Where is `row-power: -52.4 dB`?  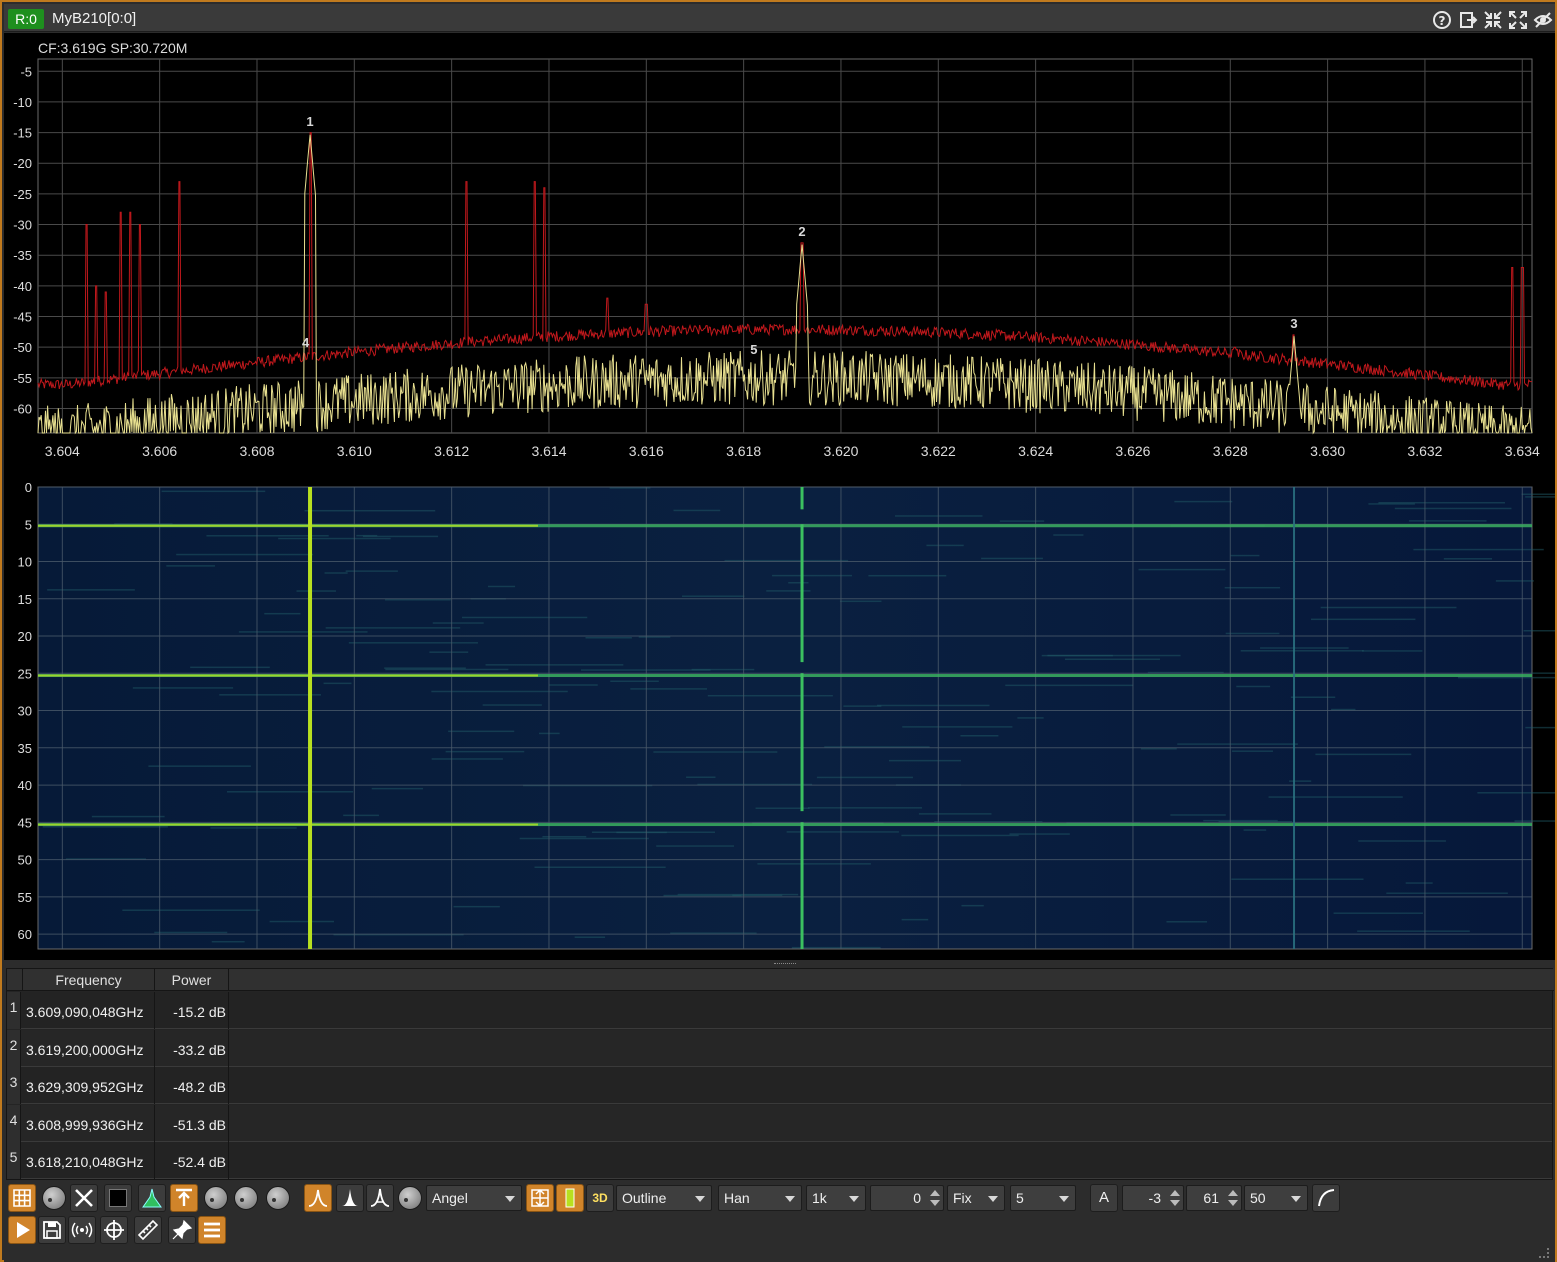 row-power: -52.4 dB is located at coordinates (192, 1160).